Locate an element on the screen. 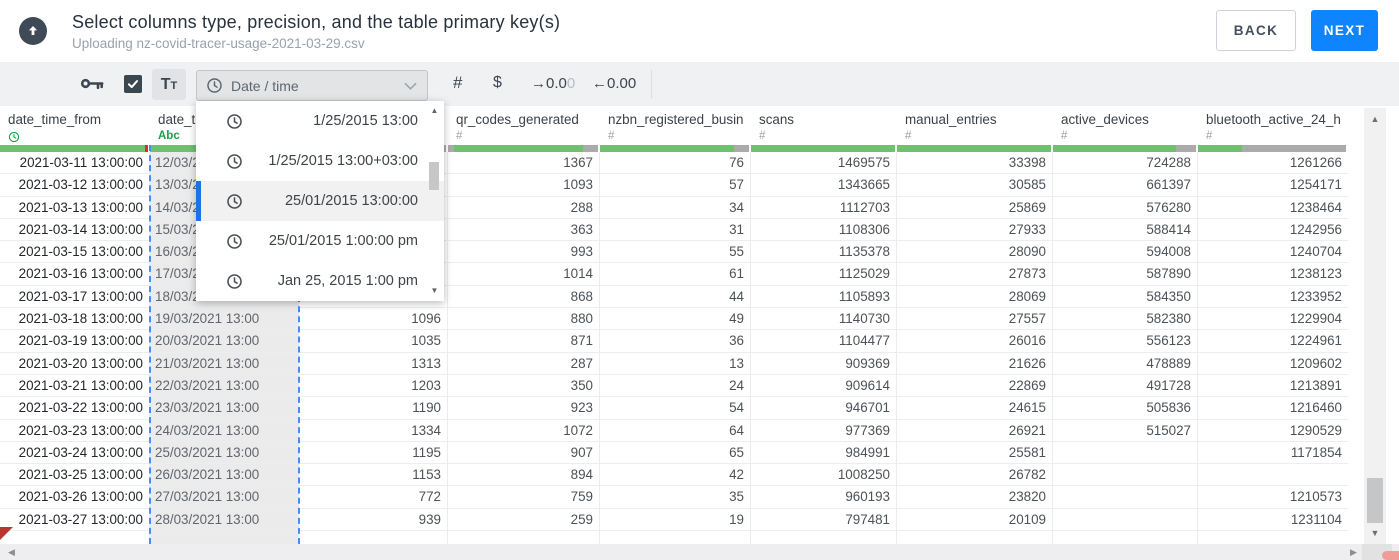 Image resolution: width=1399 pixels, height=560 pixels. table-cell: 42 is located at coordinates (675, 475).